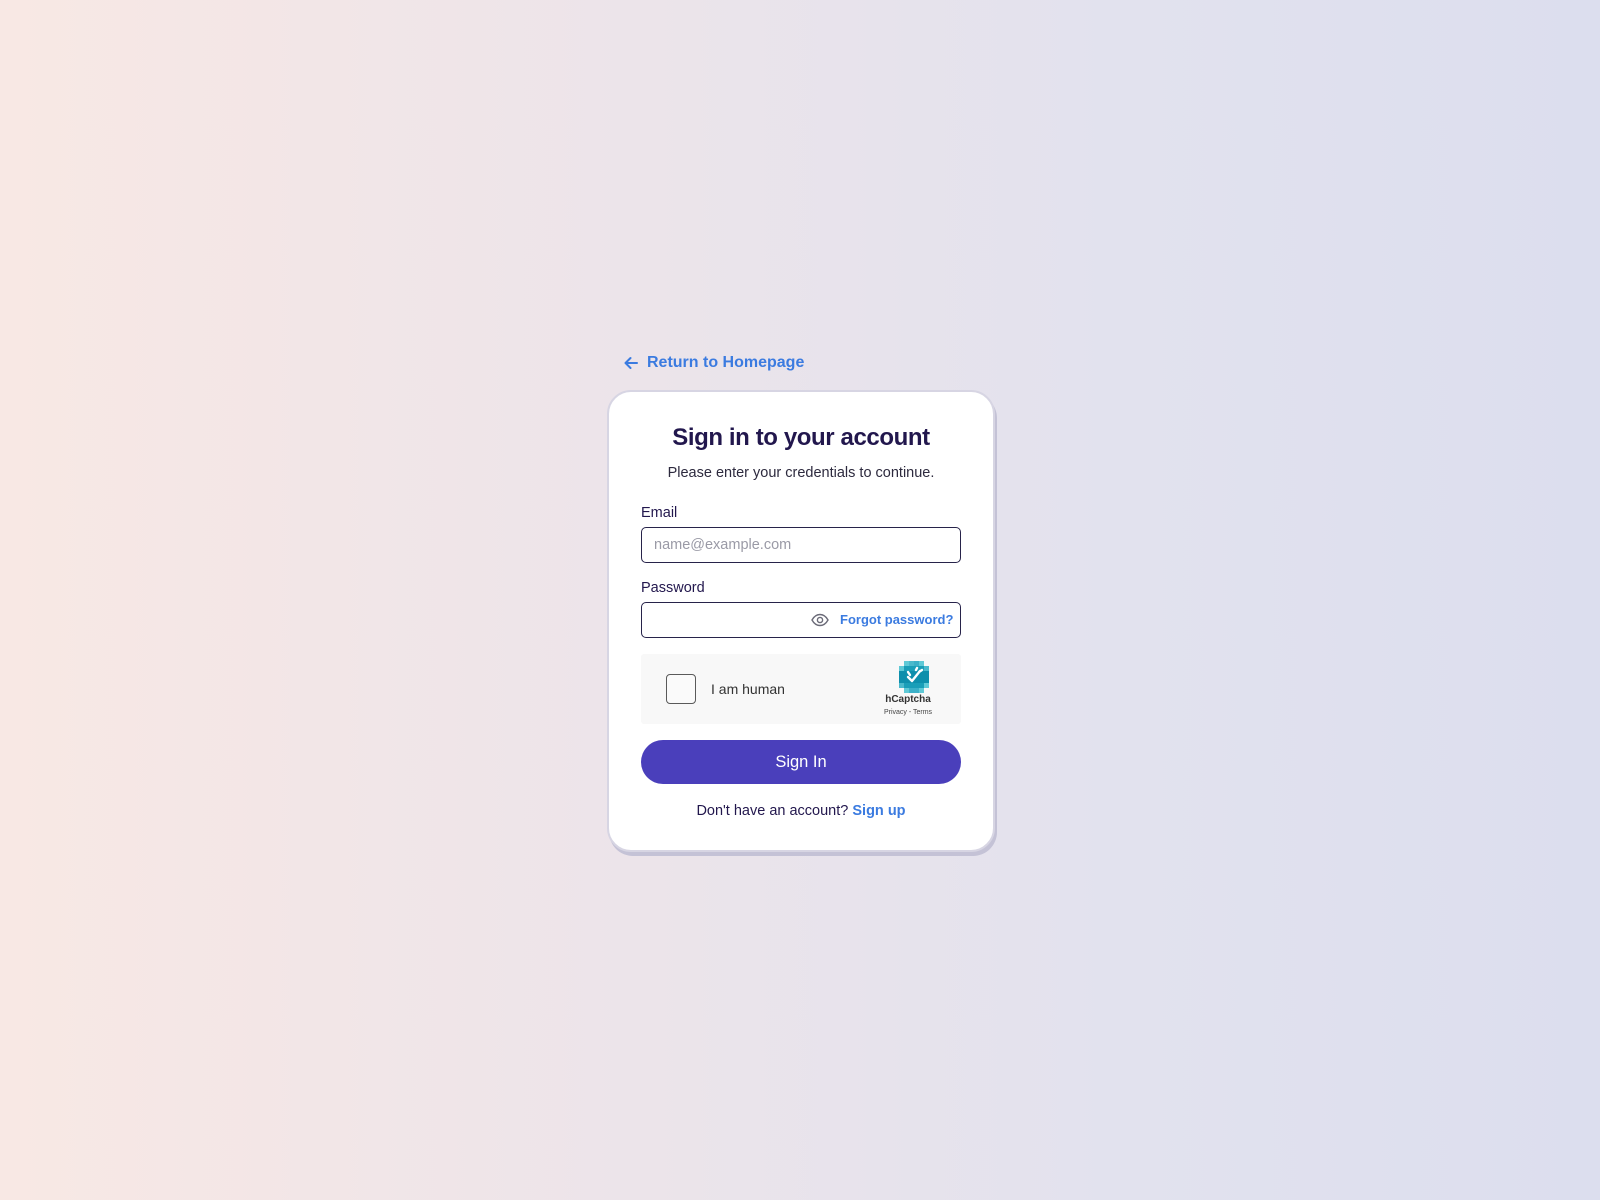  What do you see at coordinates (748, 689) in the screenshot?
I see `captcha-label: I am human` at bounding box center [748, 689].